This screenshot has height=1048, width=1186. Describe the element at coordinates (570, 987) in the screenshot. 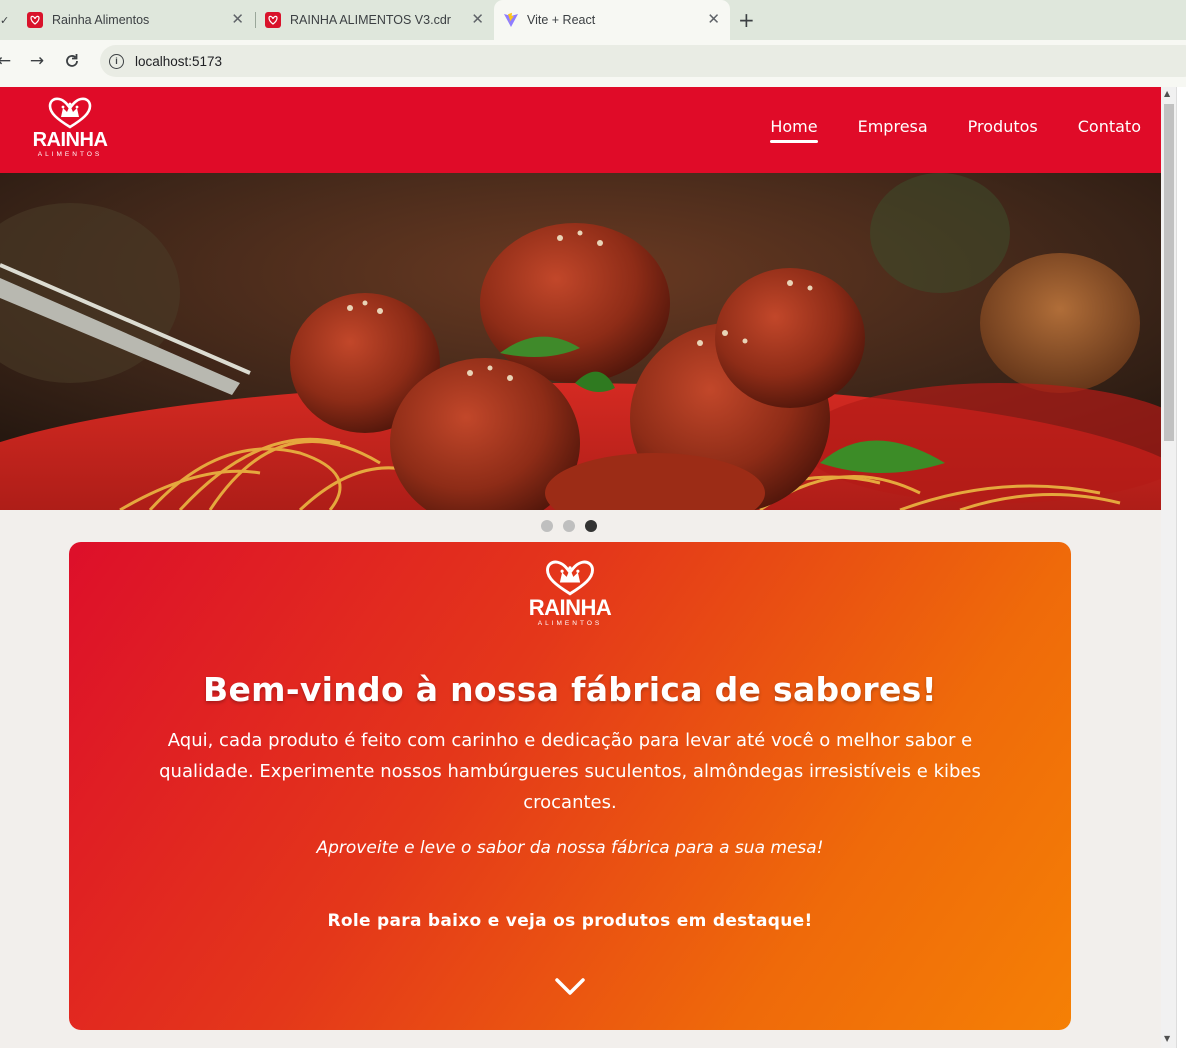

I see `chevron-down-icon` at that location.